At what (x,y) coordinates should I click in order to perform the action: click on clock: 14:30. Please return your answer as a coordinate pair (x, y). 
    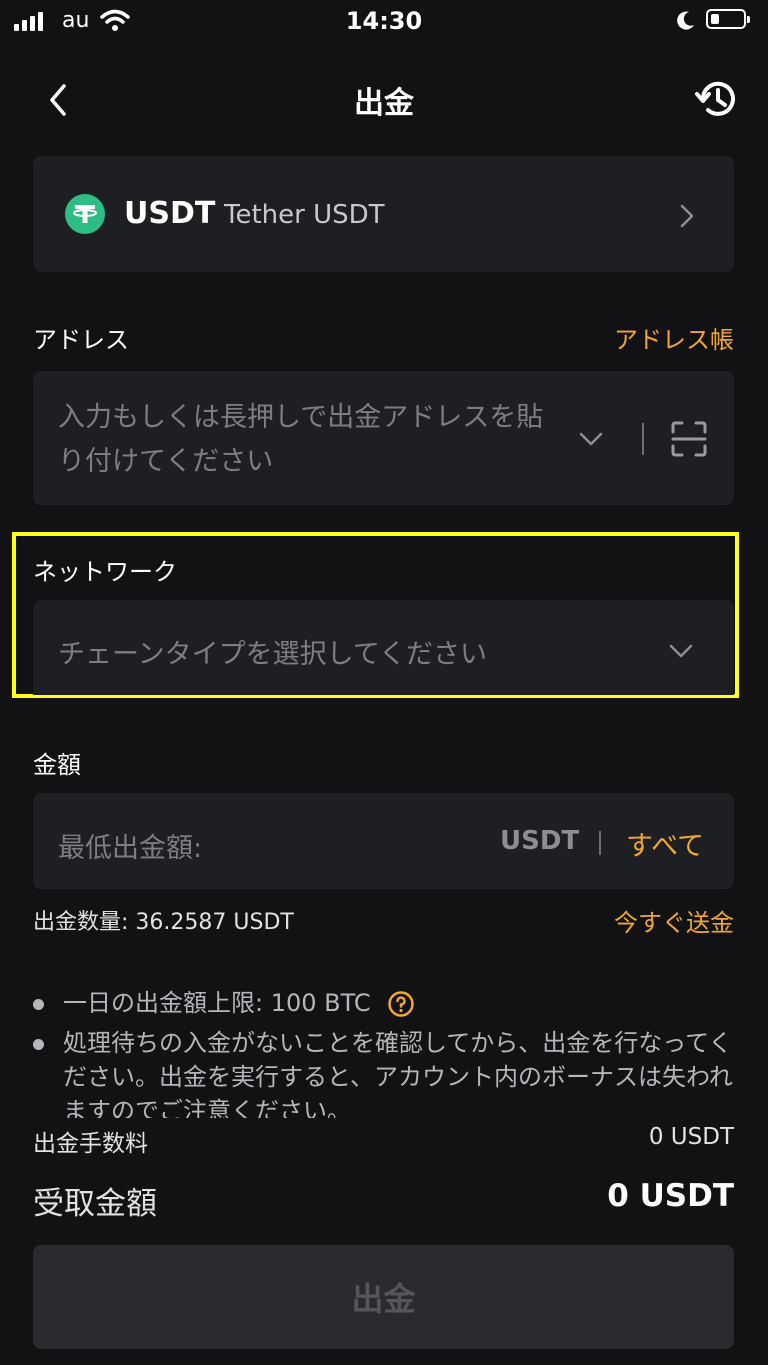
    Looking at the image, I should click on (384, 21).